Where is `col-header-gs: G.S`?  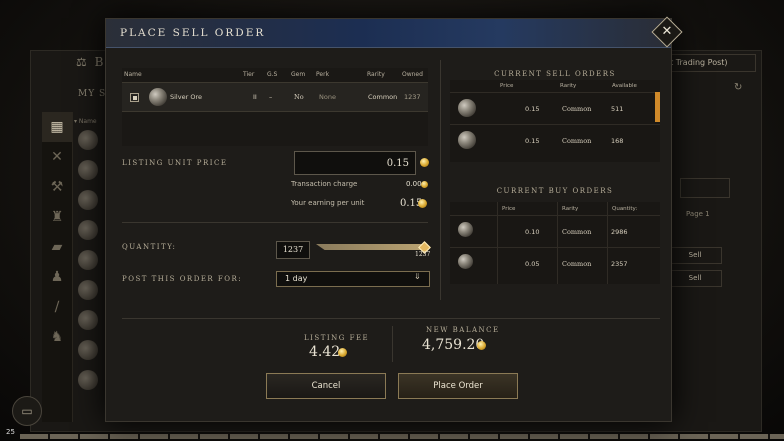 col-header-gs: G.S is located at coordinates (272, 74).